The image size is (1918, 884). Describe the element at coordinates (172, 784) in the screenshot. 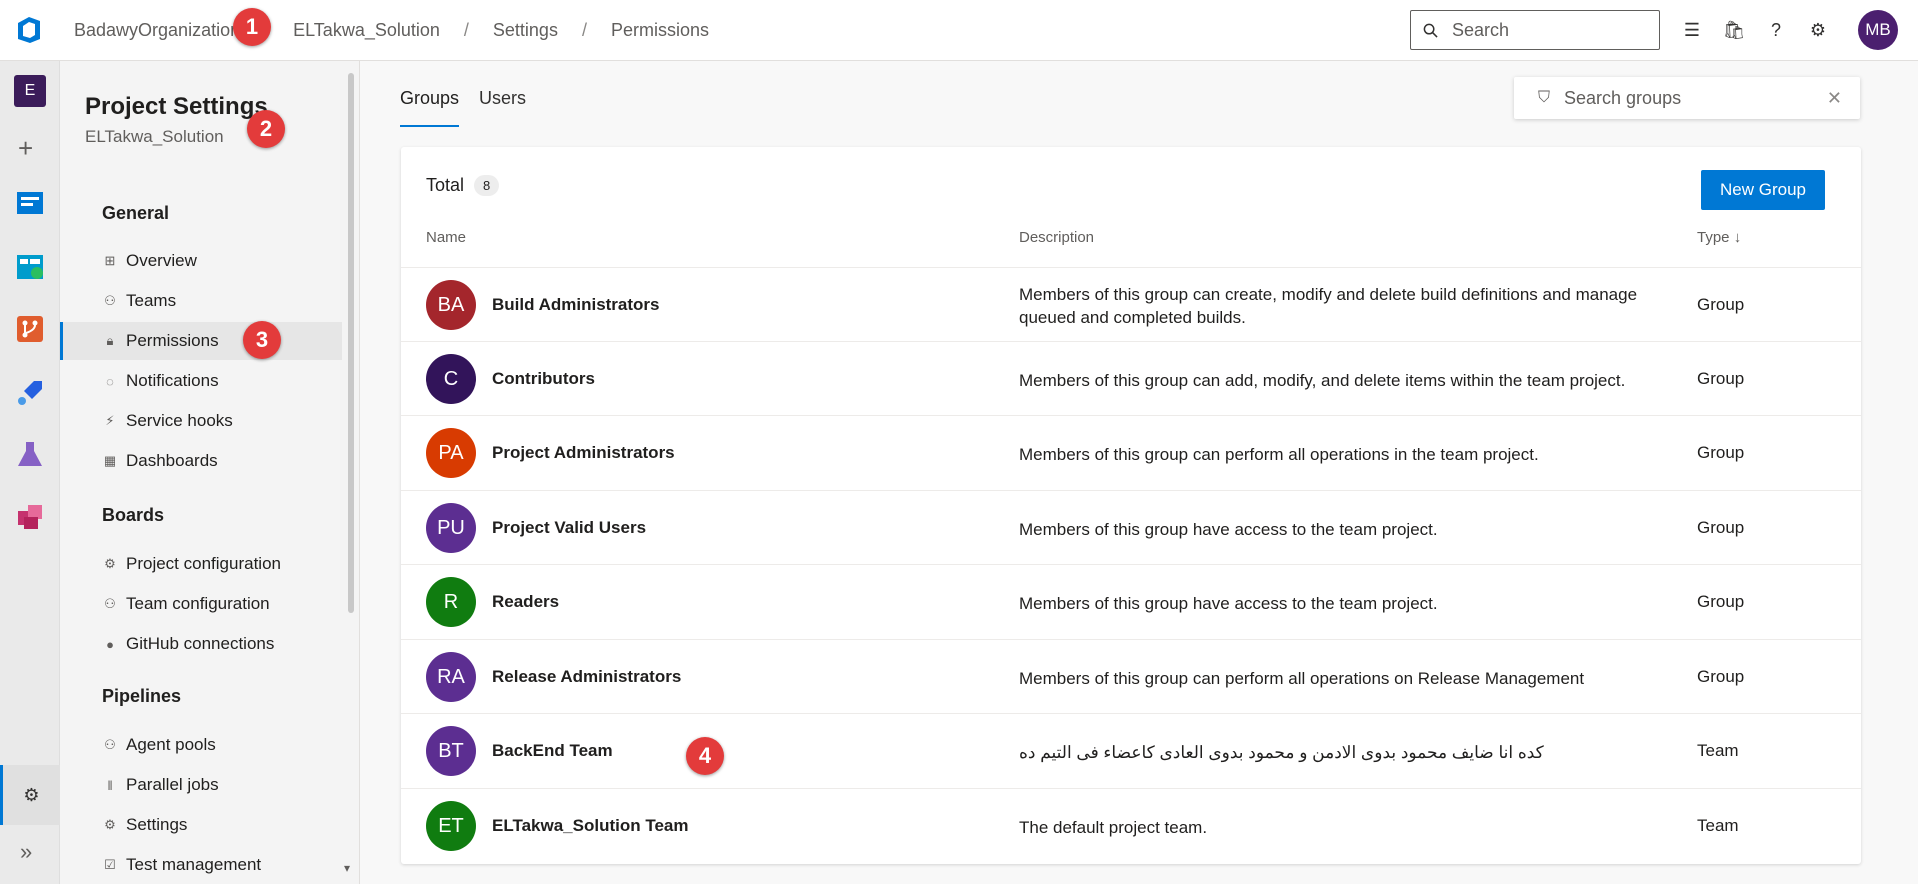

I see `nav-item-label: Parallel jobs` at that location.